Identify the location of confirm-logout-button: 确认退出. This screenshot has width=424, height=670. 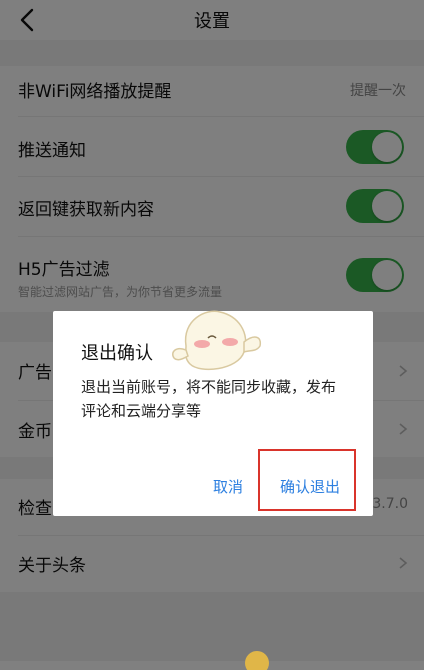
(310, 486).